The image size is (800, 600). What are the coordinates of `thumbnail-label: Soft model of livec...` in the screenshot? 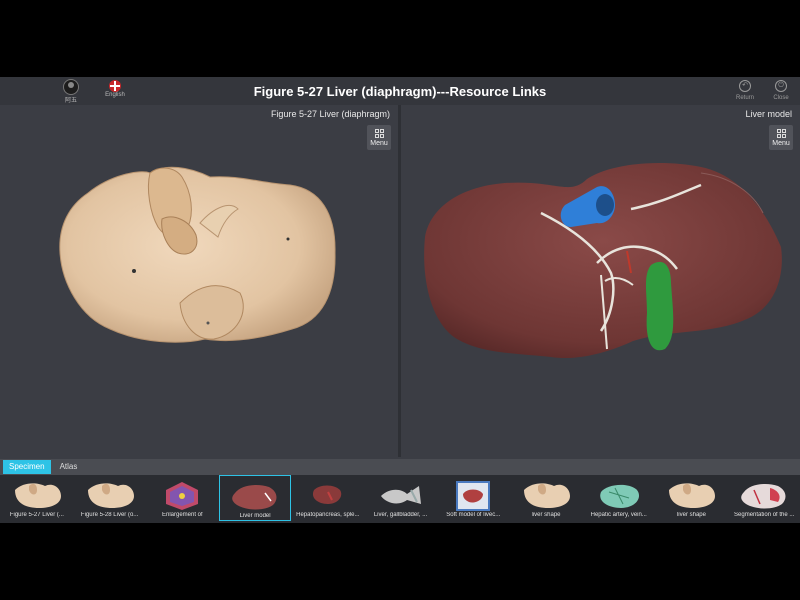 It's located at (473, 515).